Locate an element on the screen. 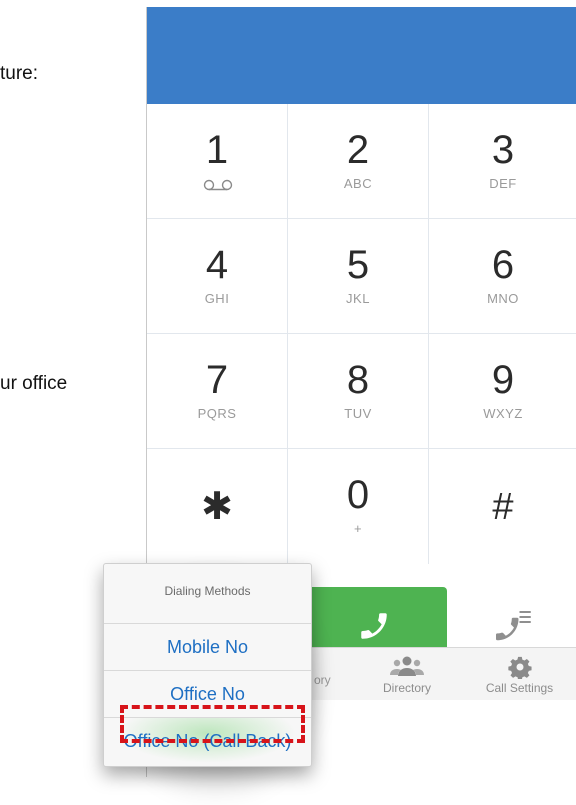 The width and height of the screenshot is (576, 805). key-digit: 7 is located at coordinates (217, 380).